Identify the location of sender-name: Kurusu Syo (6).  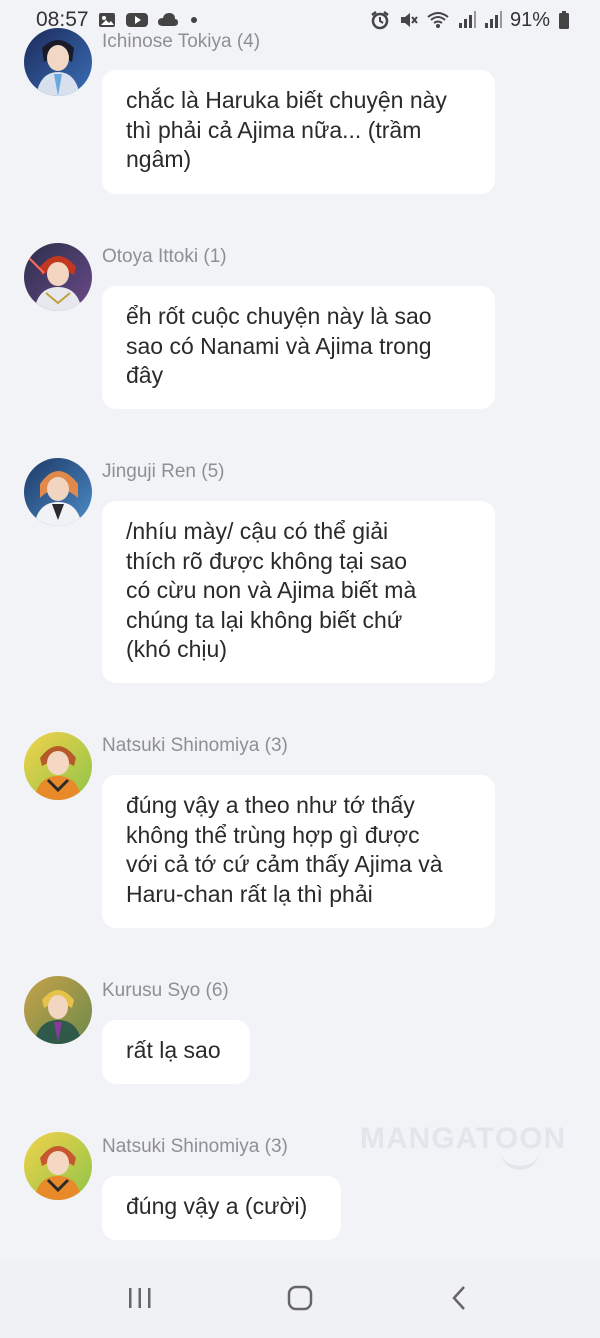
(165, 990).